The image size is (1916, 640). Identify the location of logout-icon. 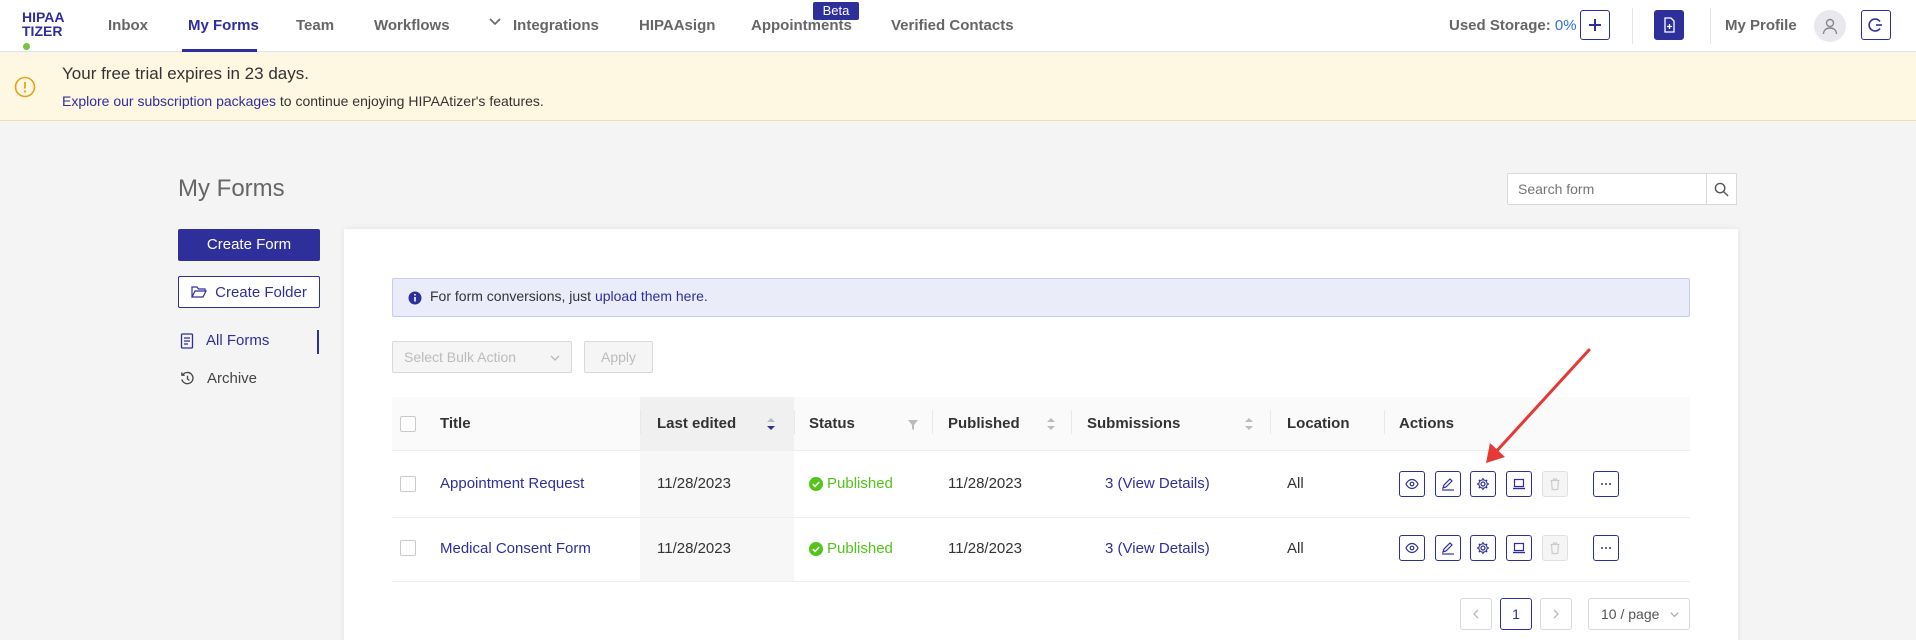
(1875, 25).